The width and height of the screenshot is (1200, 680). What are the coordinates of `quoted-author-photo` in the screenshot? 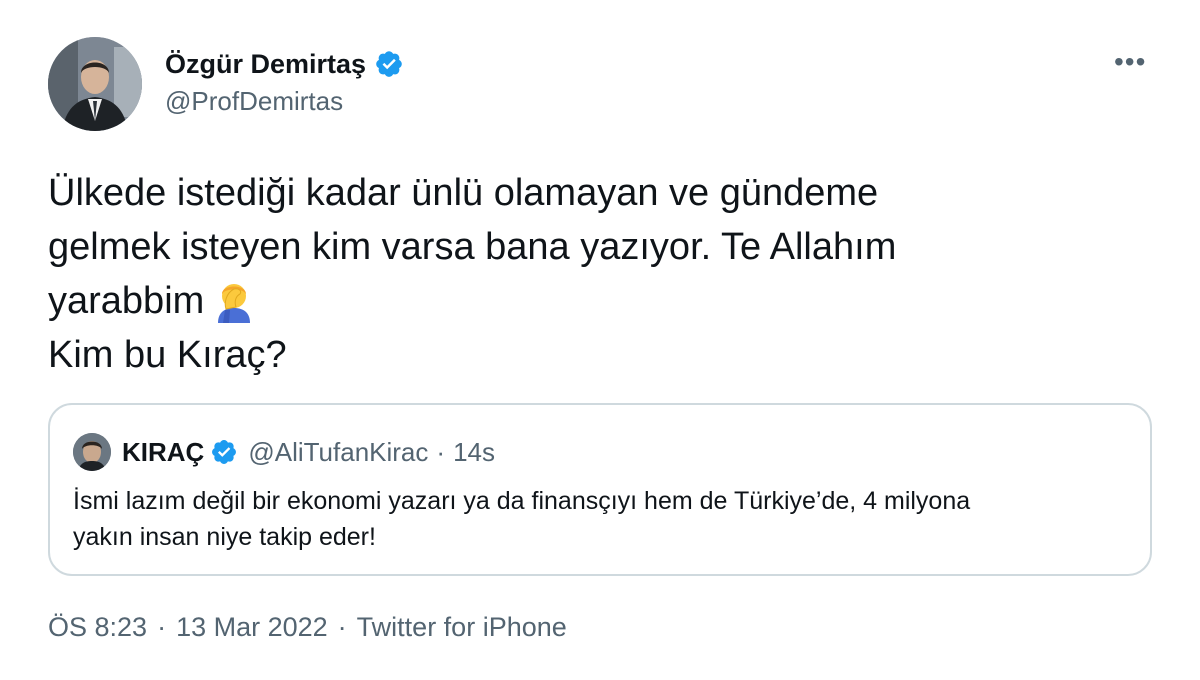 It's located at (92, 452).